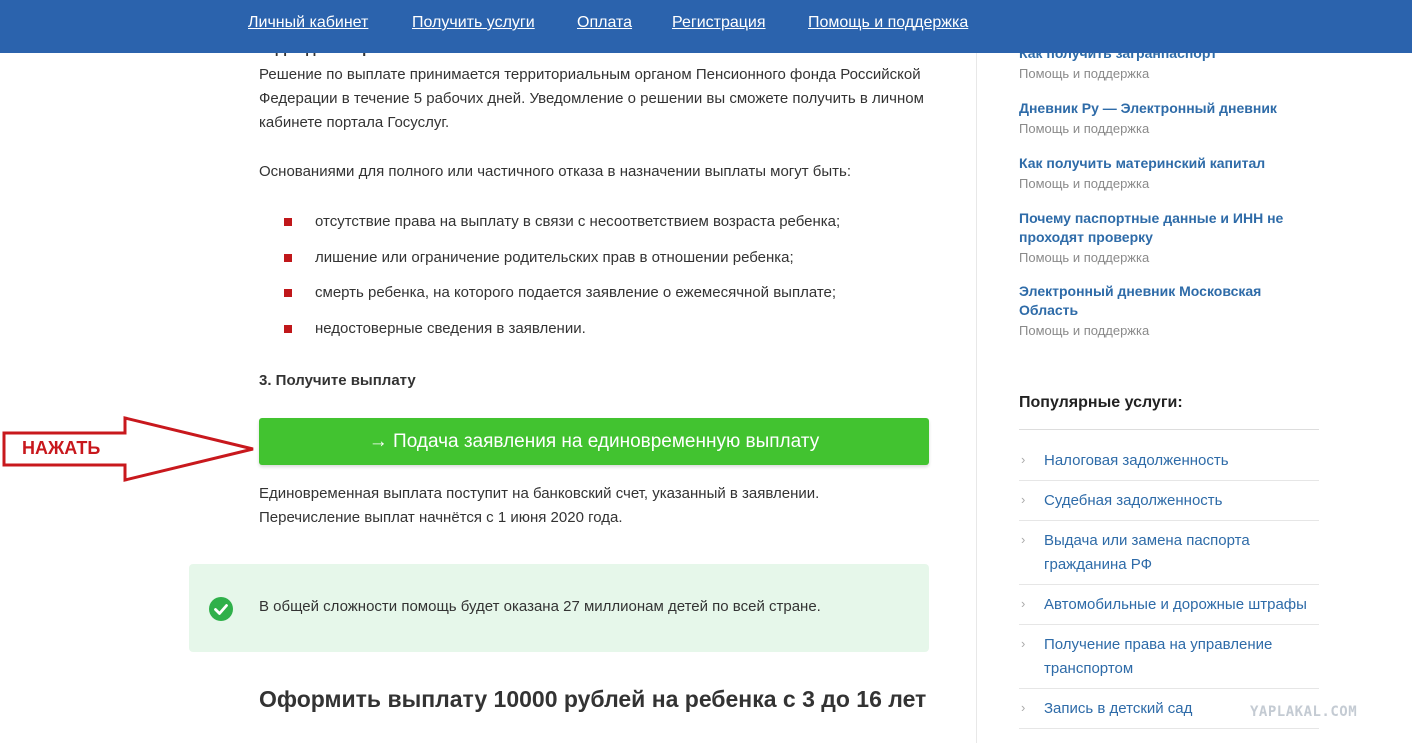  I want to click on service-link: Запись в детский сад, so click(1118, 708).